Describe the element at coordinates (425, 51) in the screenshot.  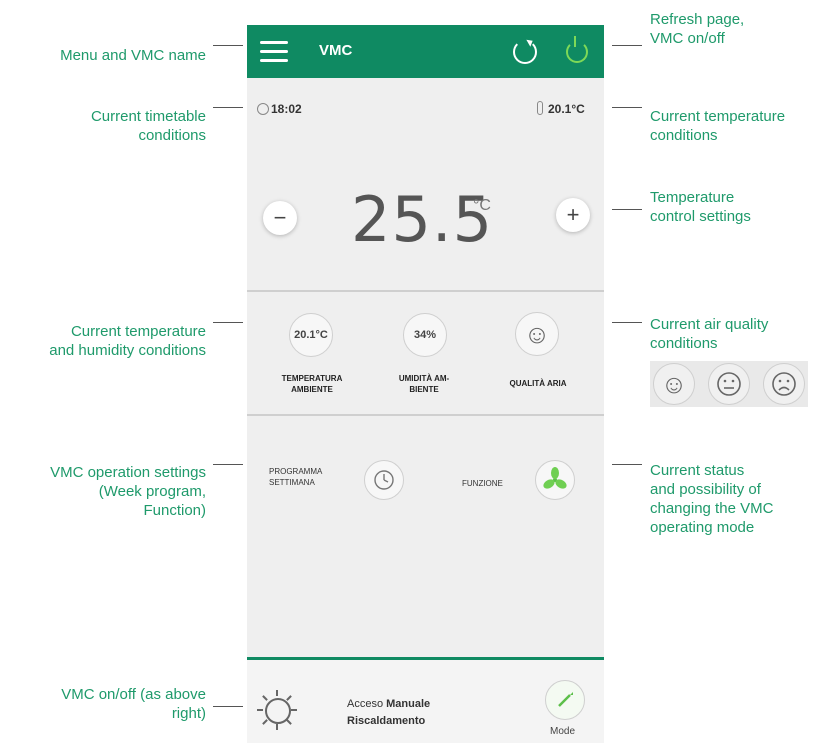
I see `app-header: VMC` at that location.